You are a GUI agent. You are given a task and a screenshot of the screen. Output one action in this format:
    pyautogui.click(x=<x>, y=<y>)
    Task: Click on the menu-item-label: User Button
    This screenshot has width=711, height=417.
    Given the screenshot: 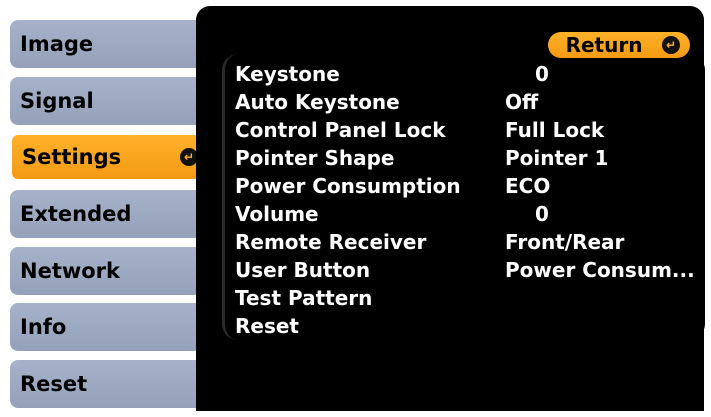 What is the action you would take?
    pyautogui.click(x=303, y=270)
    